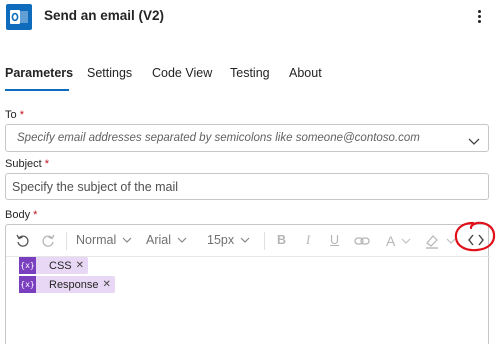 The image size is (500, 344). What do you see at coordinates (362, 241) in the screenshot?
I see `link-icon` at bounding box center [362, 241].